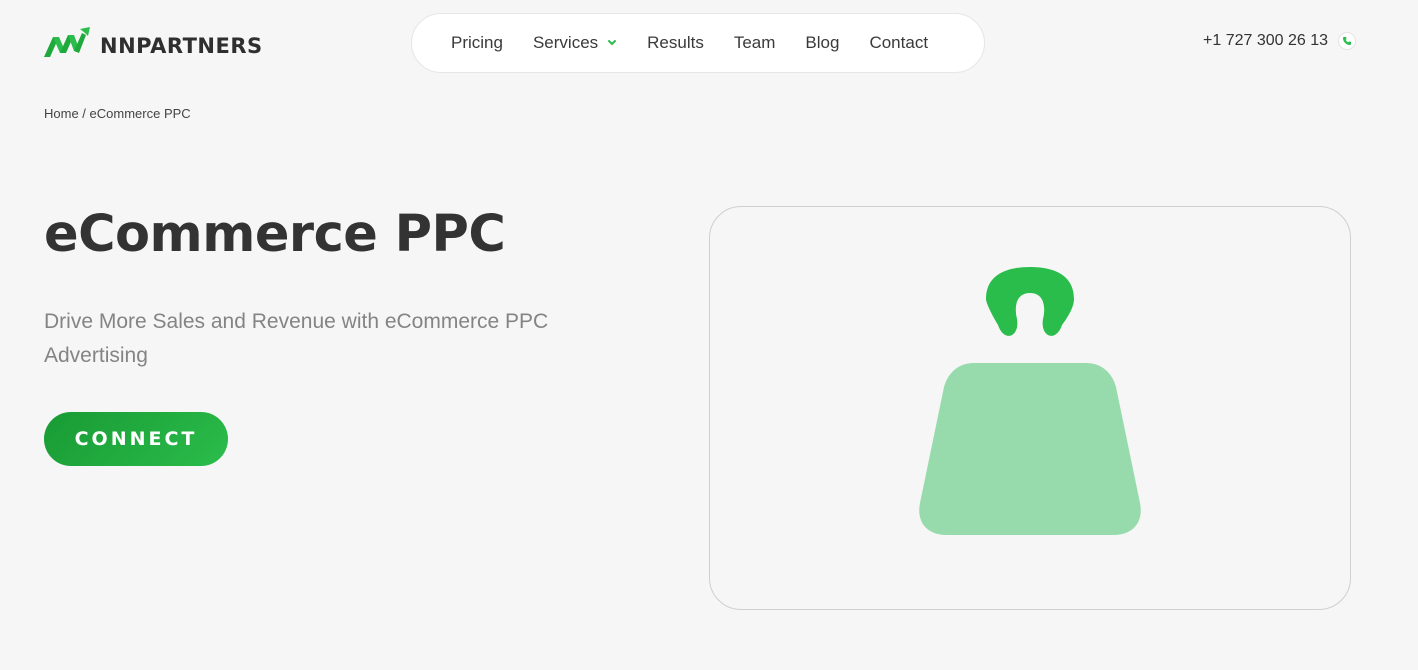  I want to click on breadcrumb-home-link: Home, so click(61, 113).